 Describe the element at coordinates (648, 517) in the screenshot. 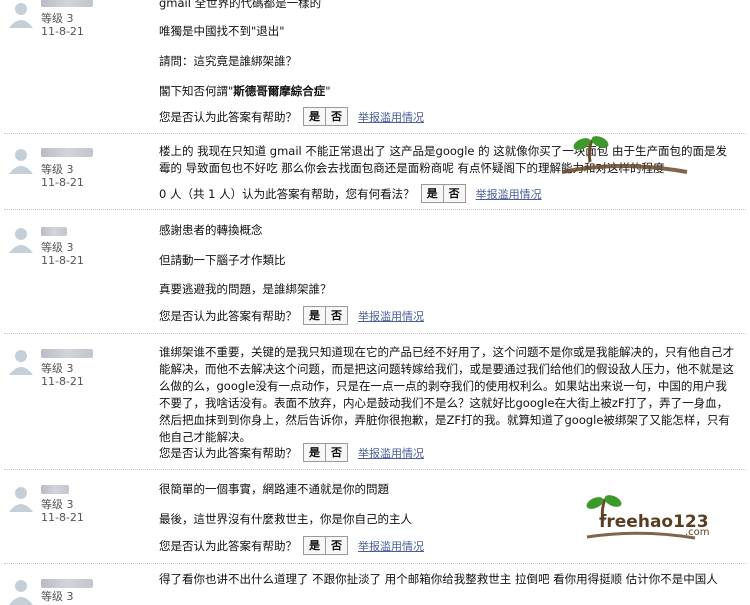

I see `freehao123-watermark-logo: freehao123 .com` at that location.